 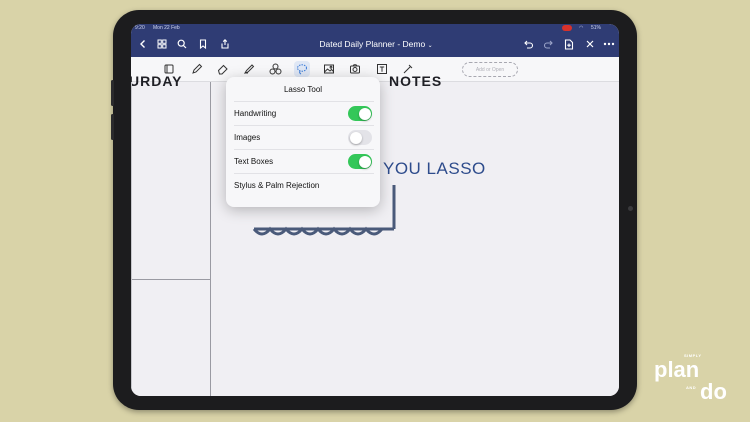 What do you see at coordinates (302, 69) in the screenshot?
I see `lasso-icon` at bounding box center [302, 69].